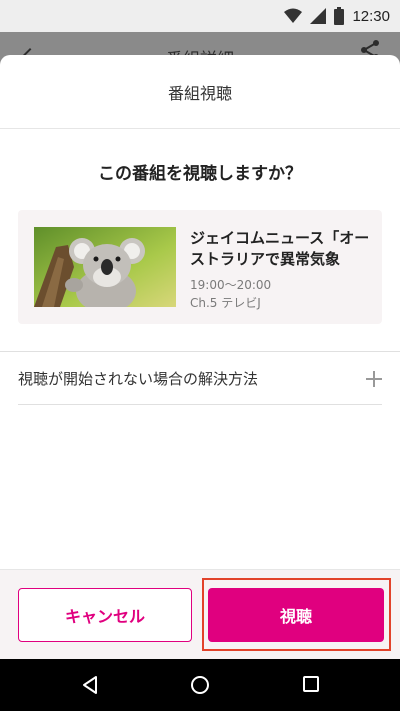 The height and width of the screenshot is (711, 400). Describe the element at coordinates (105, 267) in the screenshot. I see `koala-image` at that location.